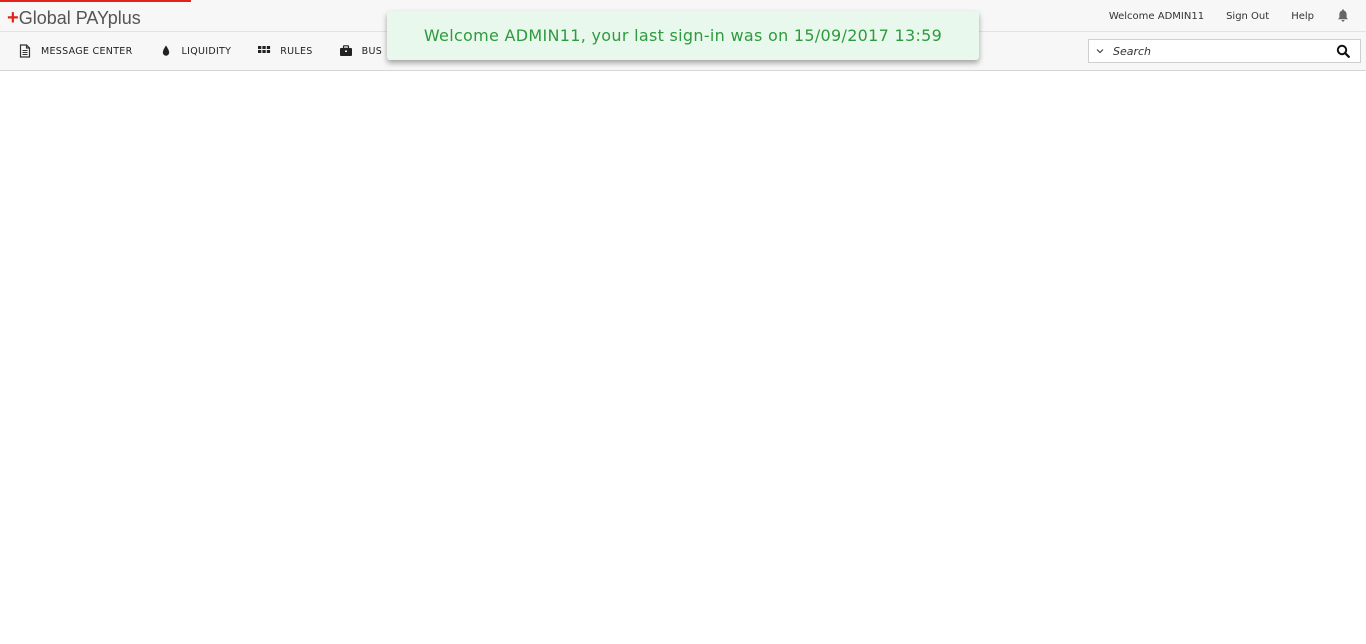 The width and height of the screenshot is (1366, 644). What do you see at coordinates (13, 18) in the screenshot?
I see `logo-plus: +` at bounding box center [13, 18].